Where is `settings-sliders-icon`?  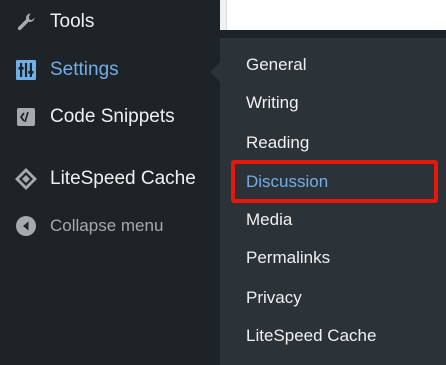
settings-sliders-icon is located at coordinates (26, 70).